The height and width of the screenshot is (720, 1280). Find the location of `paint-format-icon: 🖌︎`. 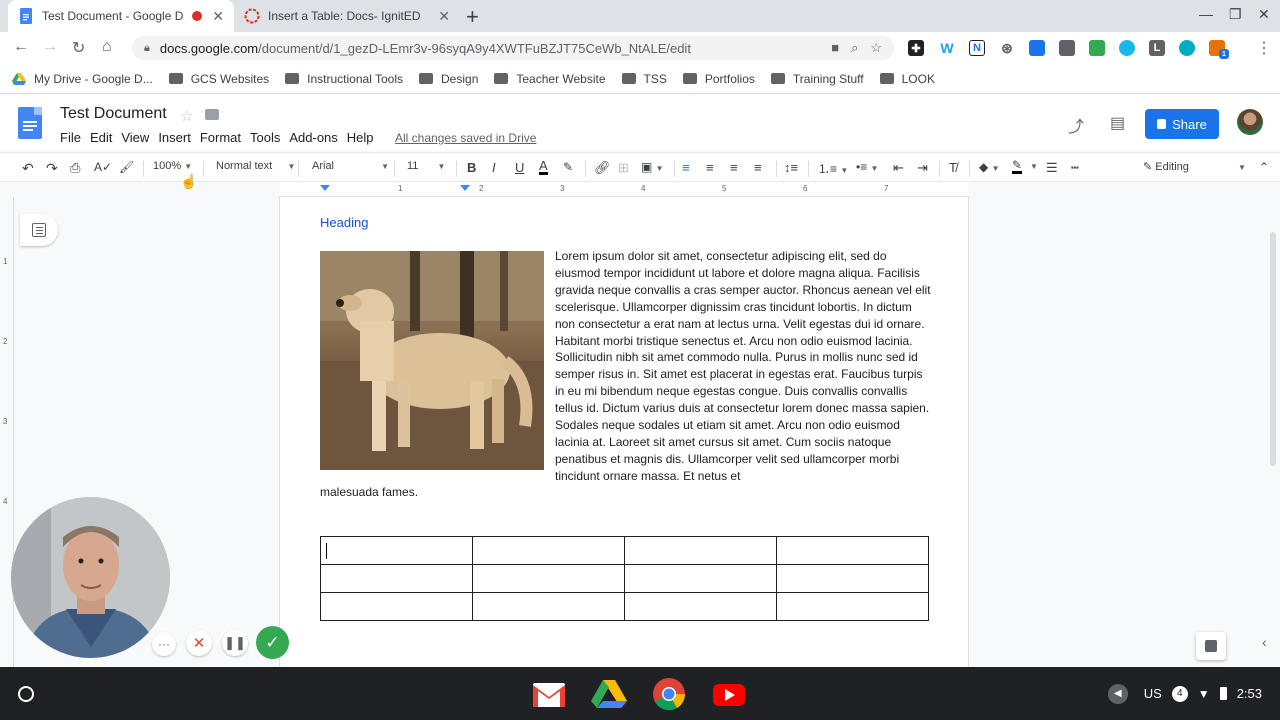

paint-format-icon: 🖌︎ is located at coordinates (126, 167).